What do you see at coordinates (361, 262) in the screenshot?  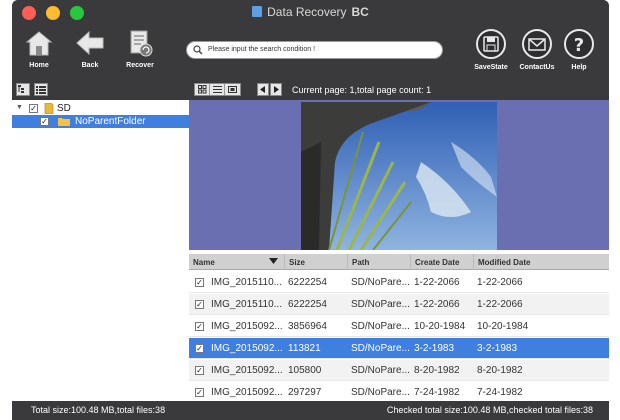 I see `header-path-label: Path` at bounding box center [361, 262].